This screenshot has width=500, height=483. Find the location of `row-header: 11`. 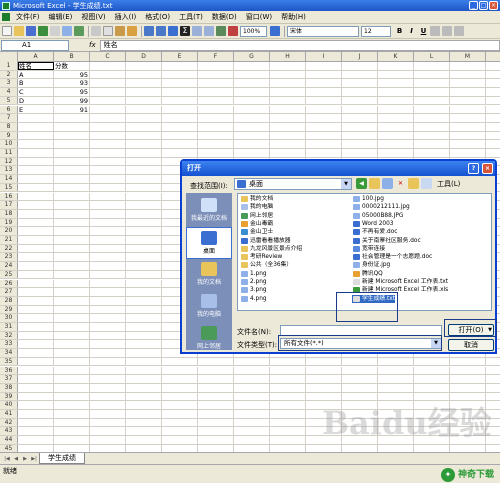

row-header: 11 is located at coordinates (9, 153).